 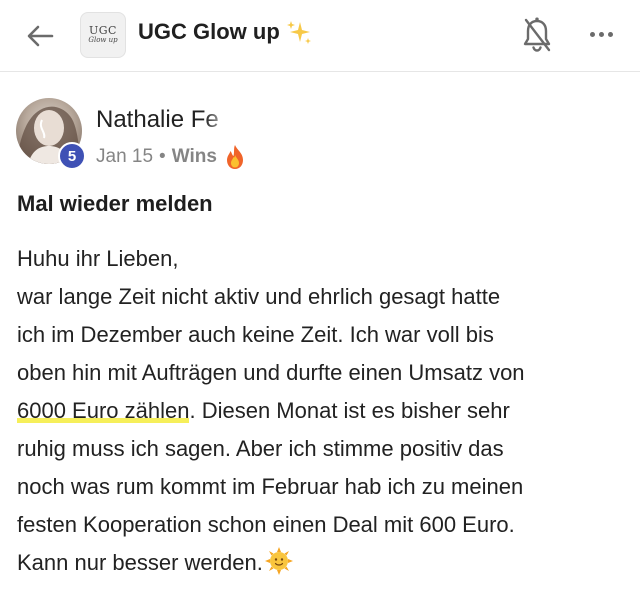 I want to click on more-icon, so click(x=592, y=34).